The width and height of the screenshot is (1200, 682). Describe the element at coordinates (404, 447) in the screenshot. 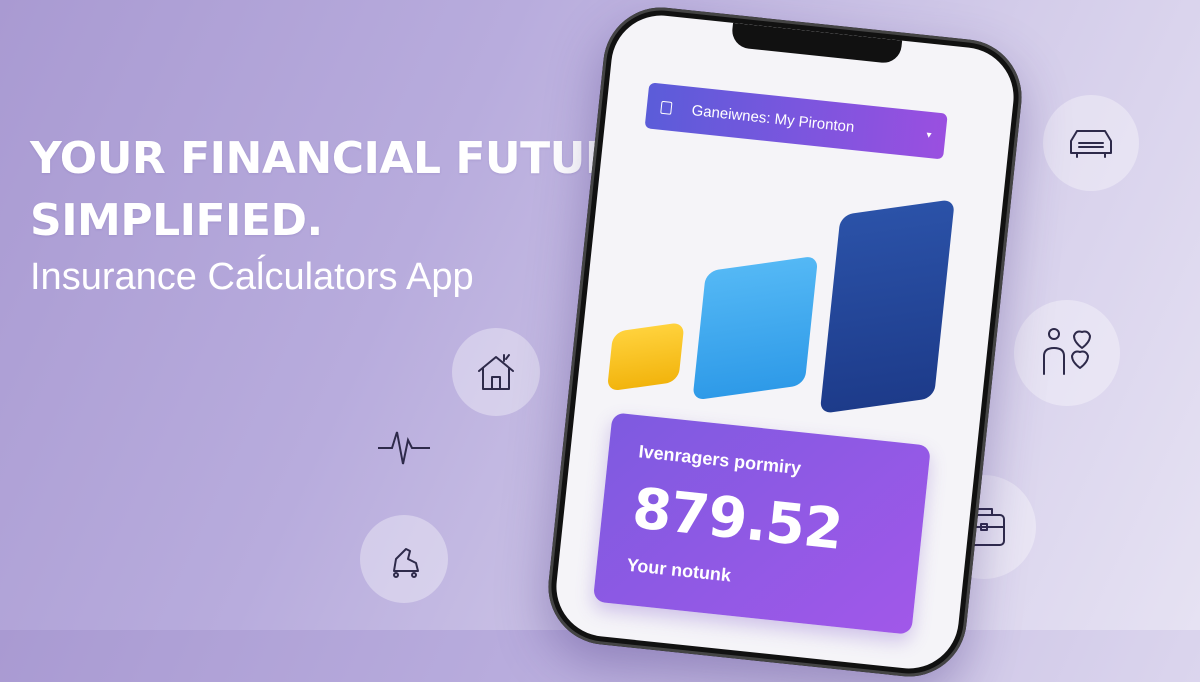

I see `pulse-icon` at that location.